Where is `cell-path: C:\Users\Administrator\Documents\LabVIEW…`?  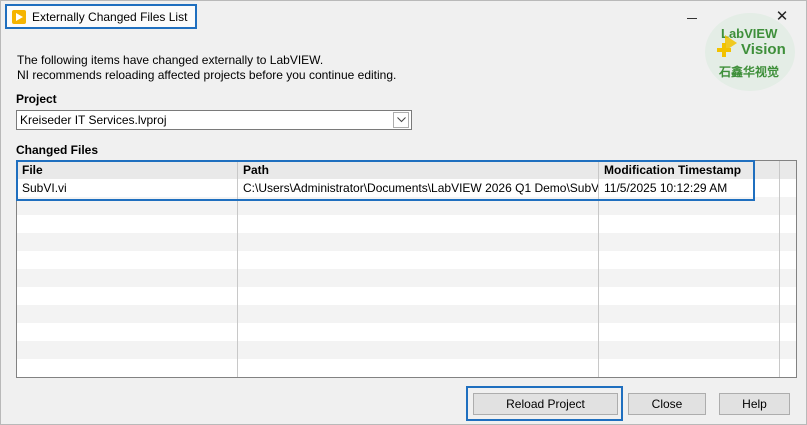
cell-path: C:\Users\Administrator\Documents\LabVIEW… is located at coordinates (417, 188).